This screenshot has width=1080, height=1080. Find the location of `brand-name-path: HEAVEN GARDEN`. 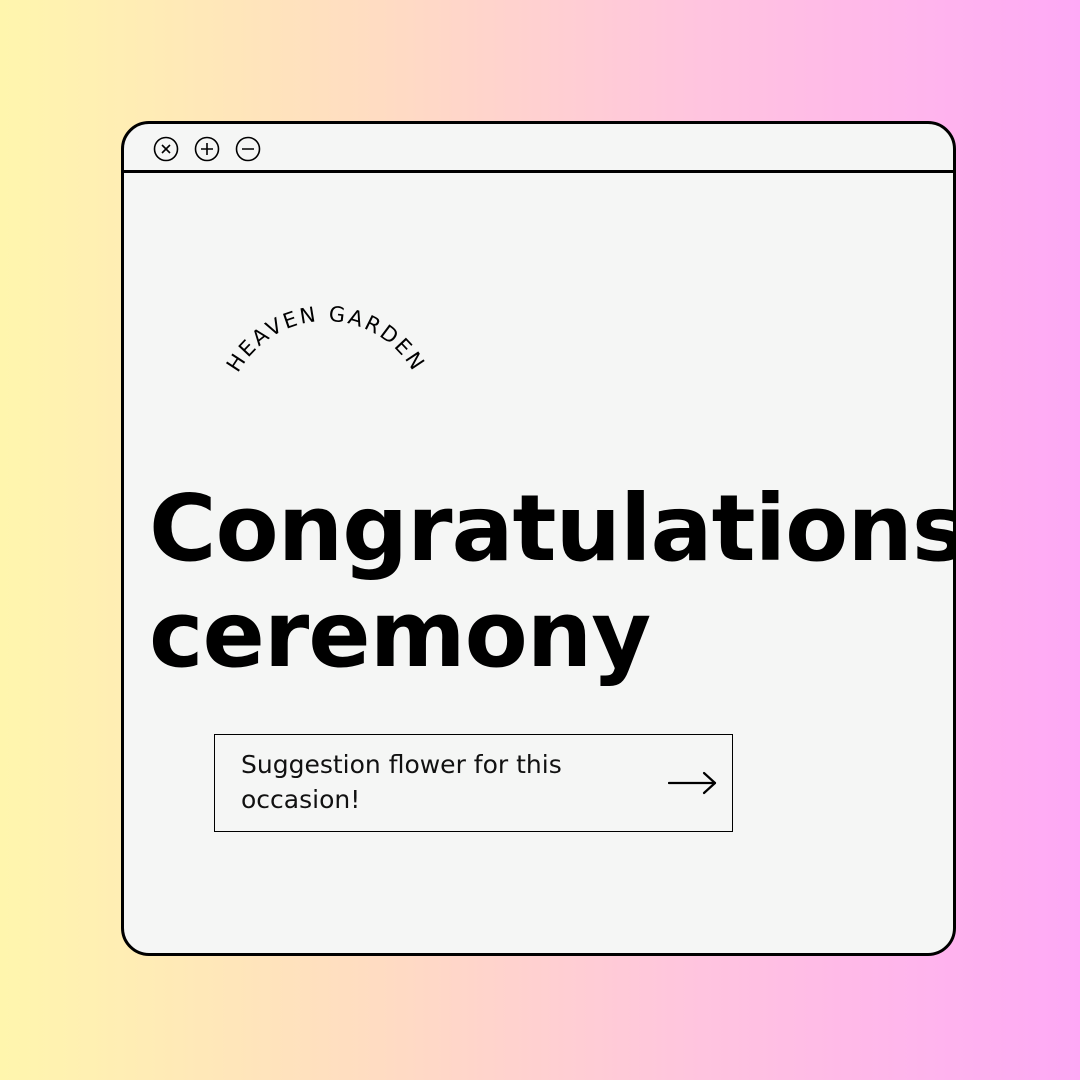

brand-name-path: HEAVEN GARDEN is located at coordinates (325, 339).